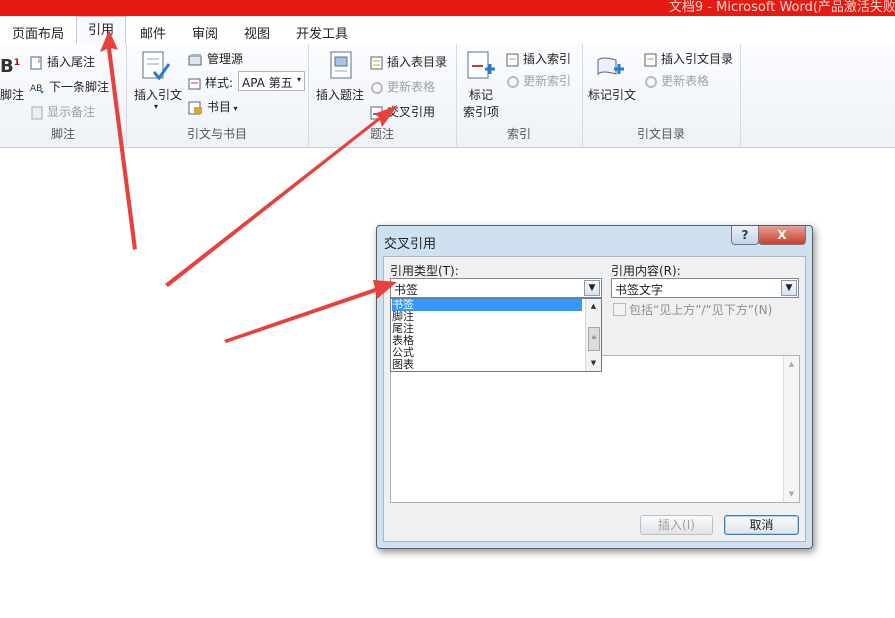  I want to click on insert-citation-icon, so click(156, 66).